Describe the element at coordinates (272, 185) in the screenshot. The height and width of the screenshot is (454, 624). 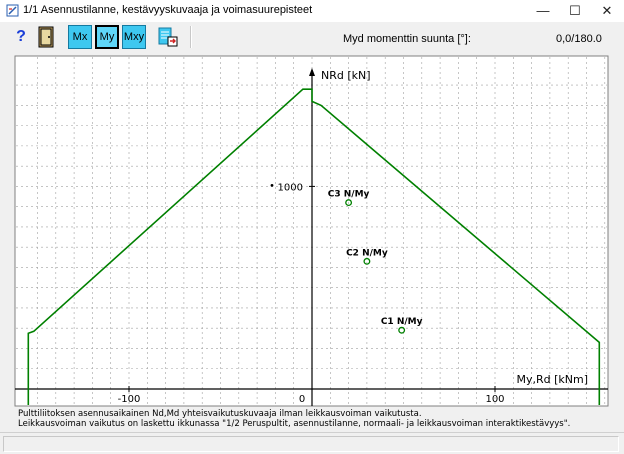
I see `y-tick-marker` at that location.